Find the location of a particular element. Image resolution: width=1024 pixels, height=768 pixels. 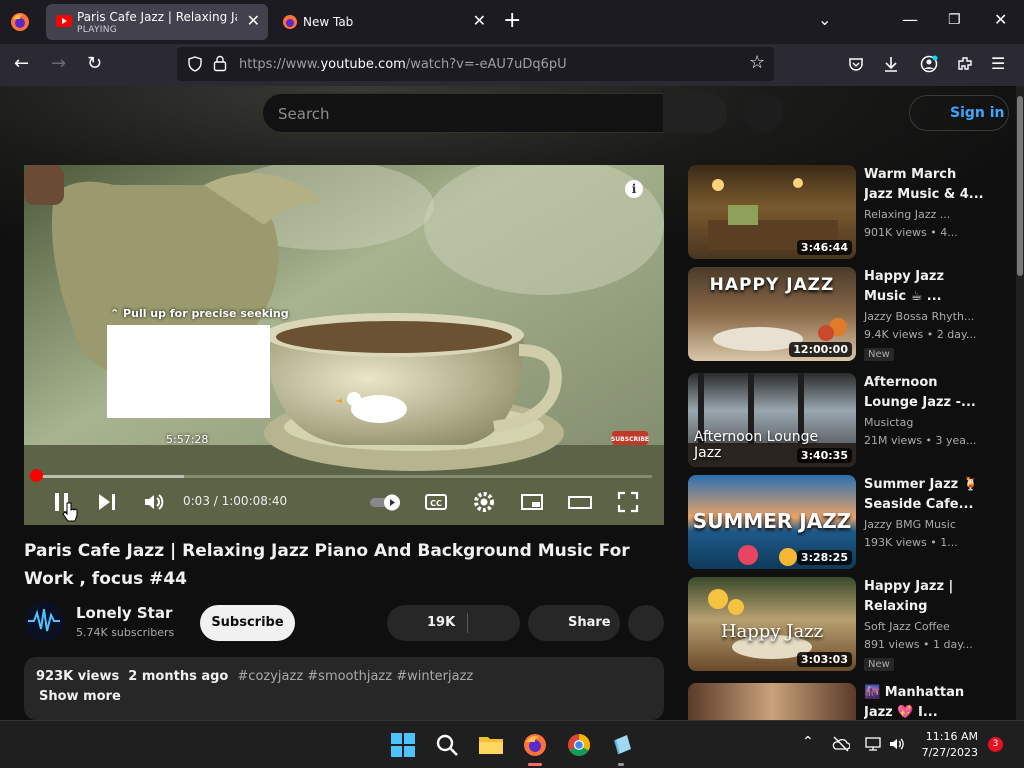

like-dislike-button: 19K is located at coordinates (453, 623).